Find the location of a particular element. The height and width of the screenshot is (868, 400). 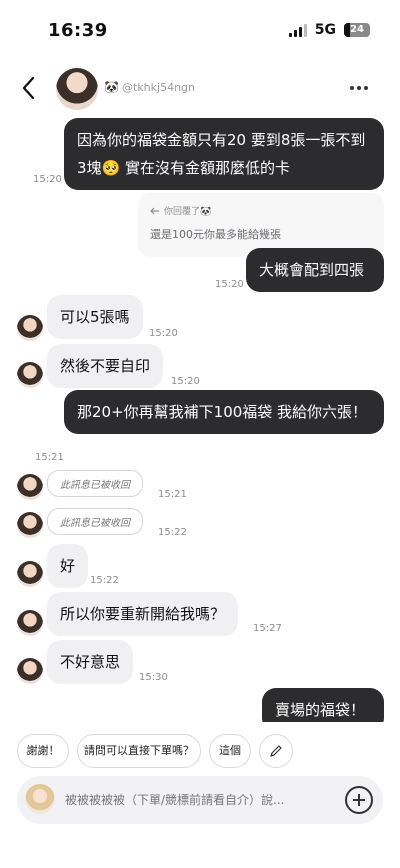

pencil-icon is located at coordinates (276, 751).